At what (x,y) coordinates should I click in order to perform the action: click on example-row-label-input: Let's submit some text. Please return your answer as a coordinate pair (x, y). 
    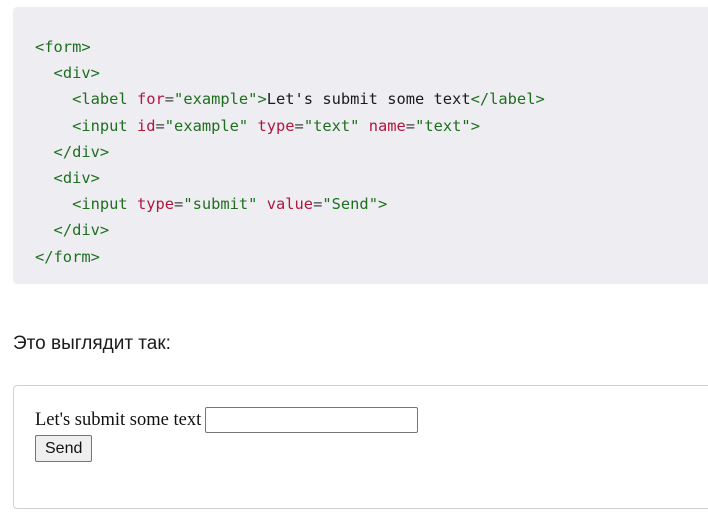
    Looking at the image, I should click on (371, 420).